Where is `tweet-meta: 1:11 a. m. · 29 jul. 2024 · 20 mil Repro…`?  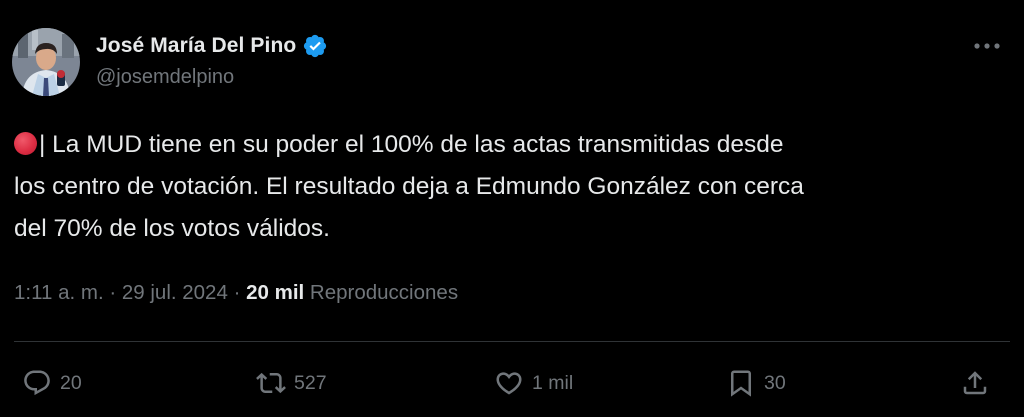 tweet-meta: 1:11 a. m. · 29 jul. 2024 · 20 mil Repro… is located at coordinates (236, 293).